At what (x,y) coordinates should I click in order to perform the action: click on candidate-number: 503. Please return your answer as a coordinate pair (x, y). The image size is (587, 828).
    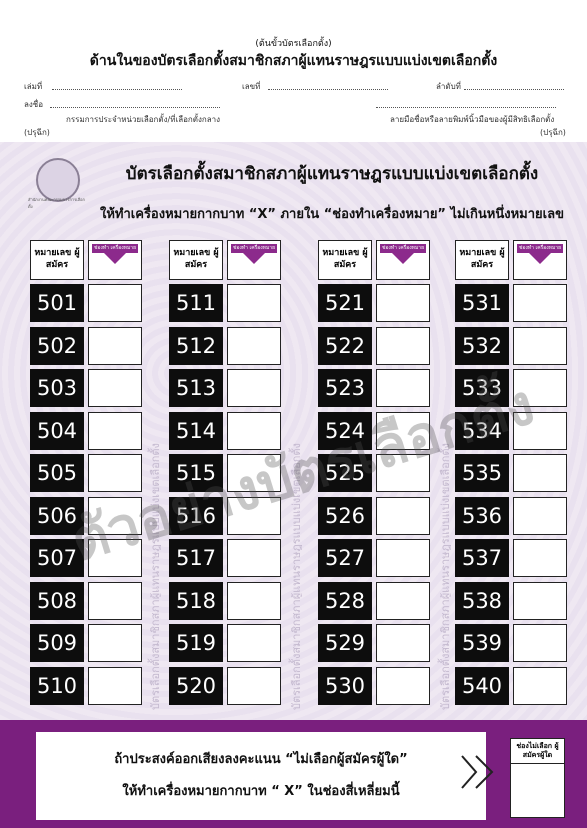
    Looking at the image, I should click on (57, 388).